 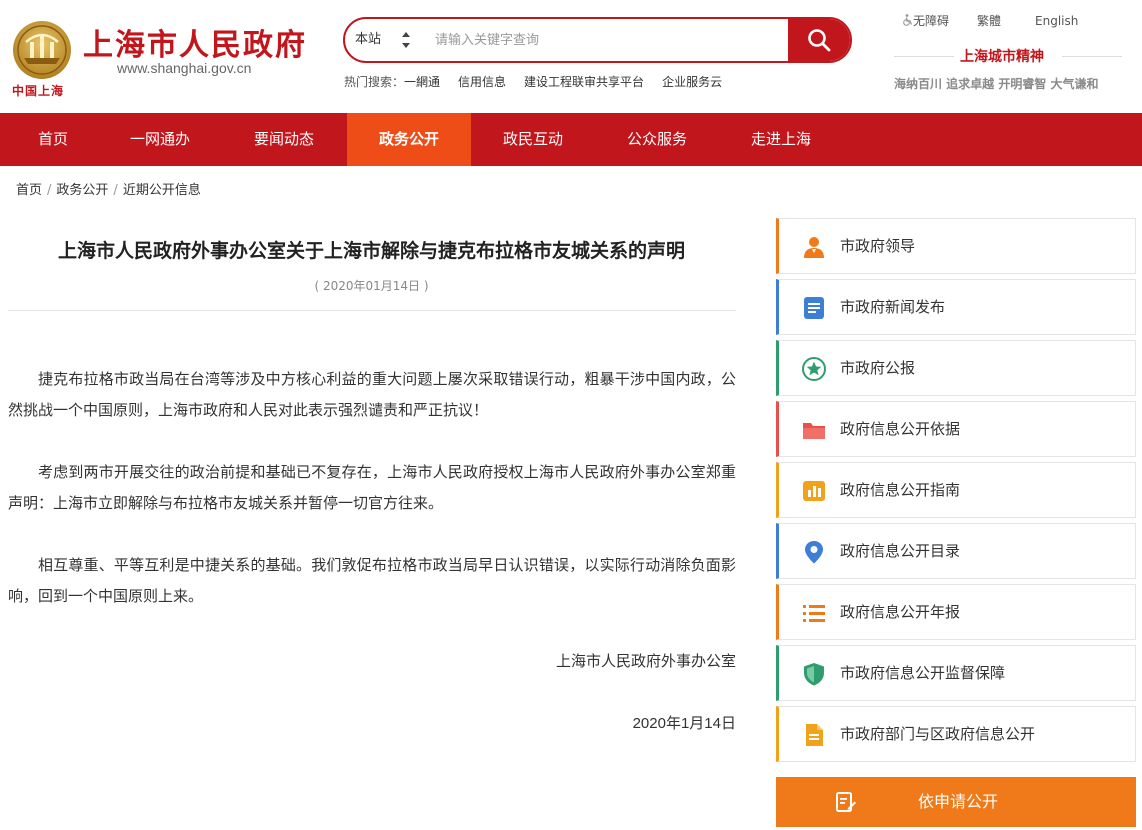 I want to click on sidebar-item-label: 市政府部门与区政府信息公开, so click(x=938, y=734).